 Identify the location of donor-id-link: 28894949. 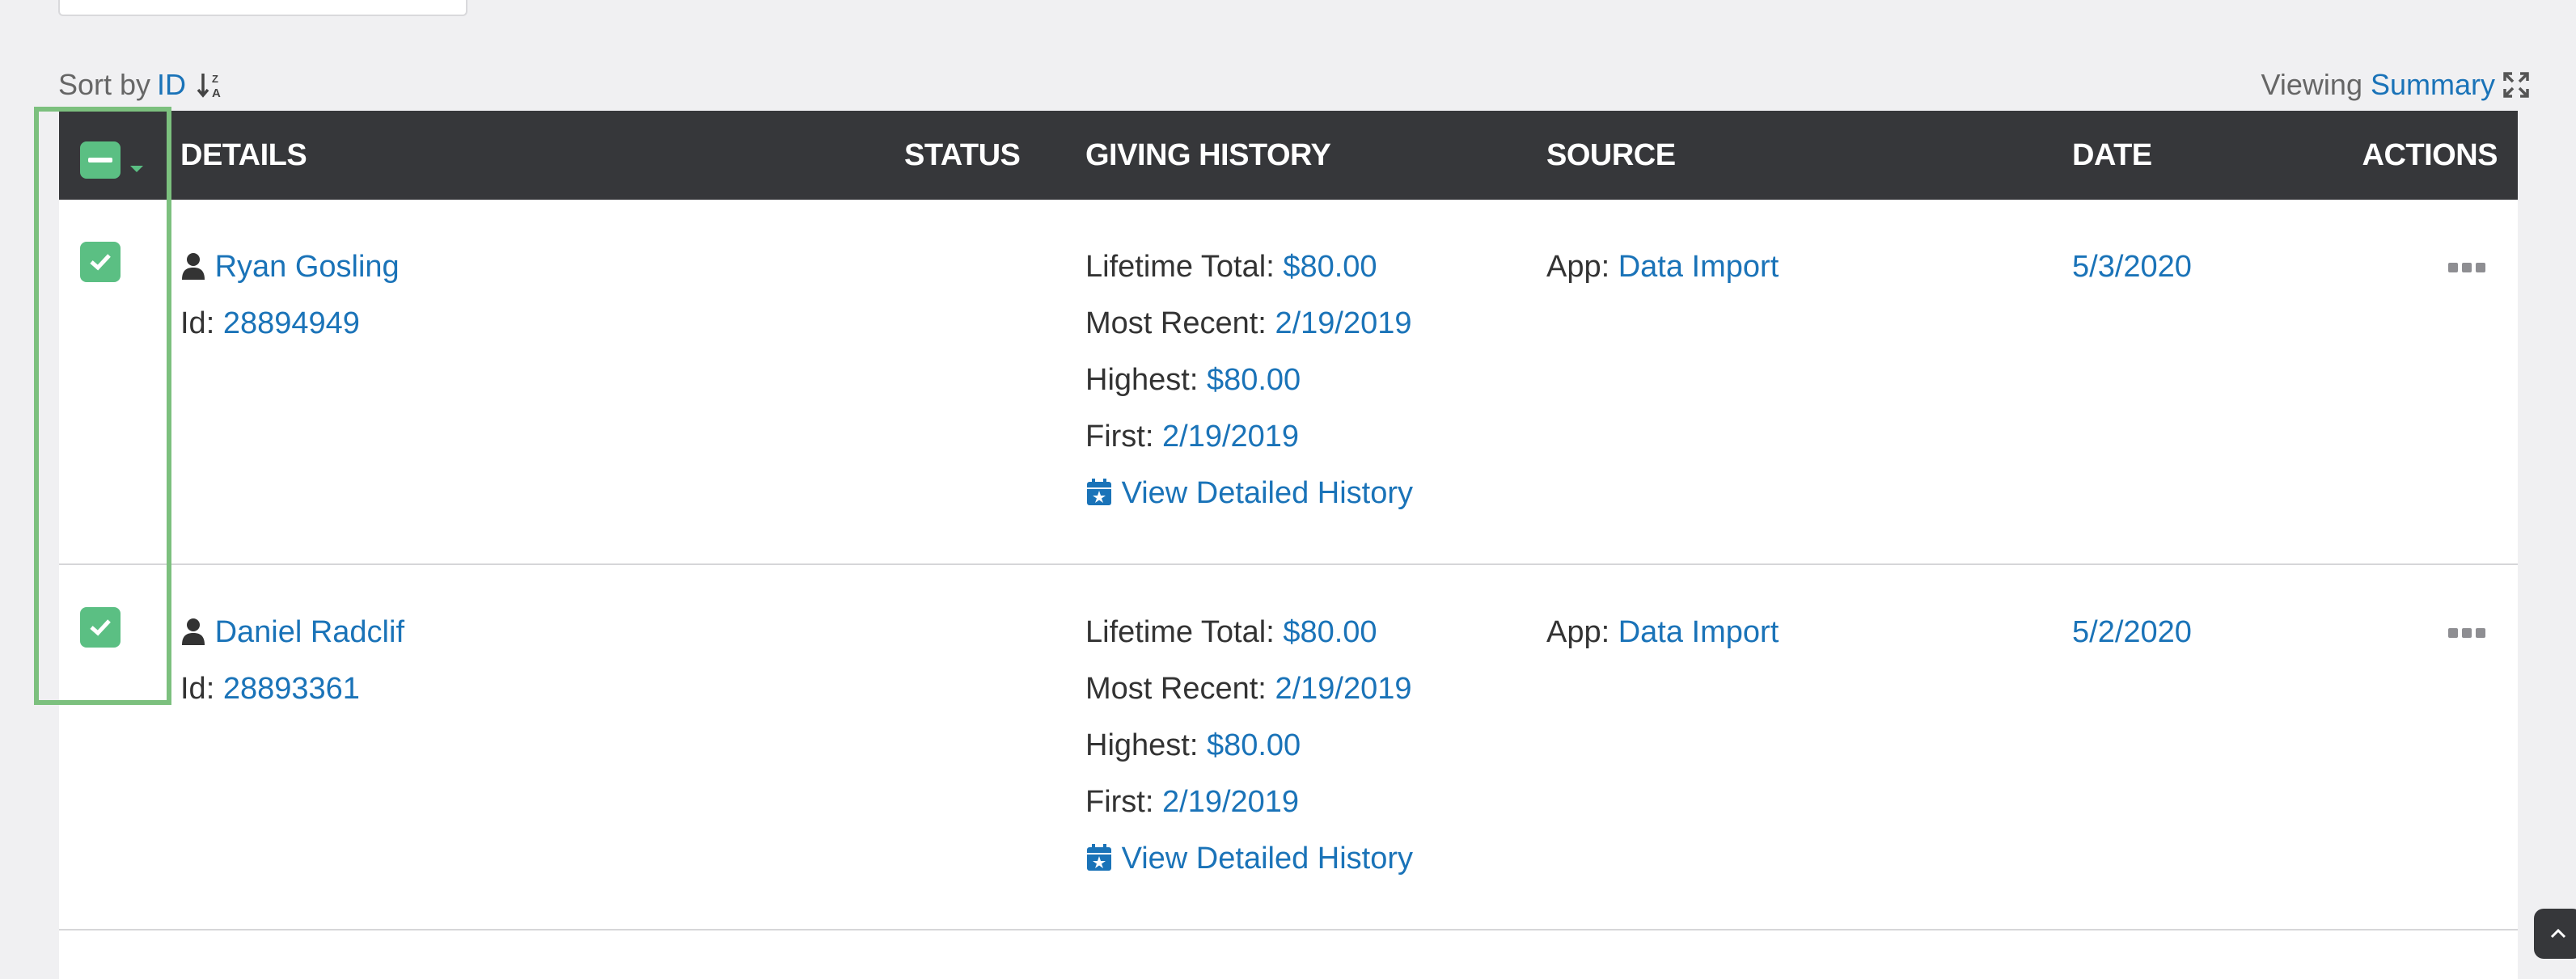
(291, 323).